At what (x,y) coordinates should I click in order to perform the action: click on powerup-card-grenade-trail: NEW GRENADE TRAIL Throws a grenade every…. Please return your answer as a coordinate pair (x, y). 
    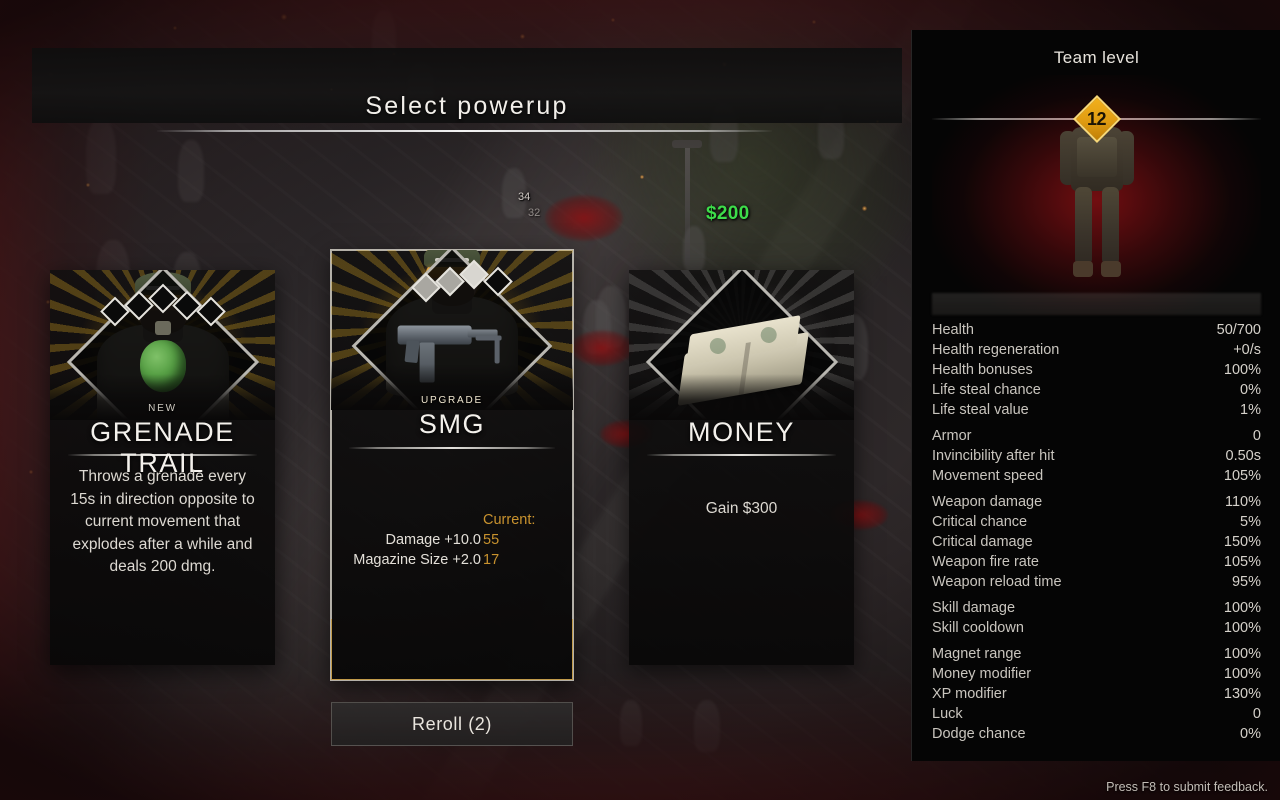
    Looking at the image, I should click on (162, 467).